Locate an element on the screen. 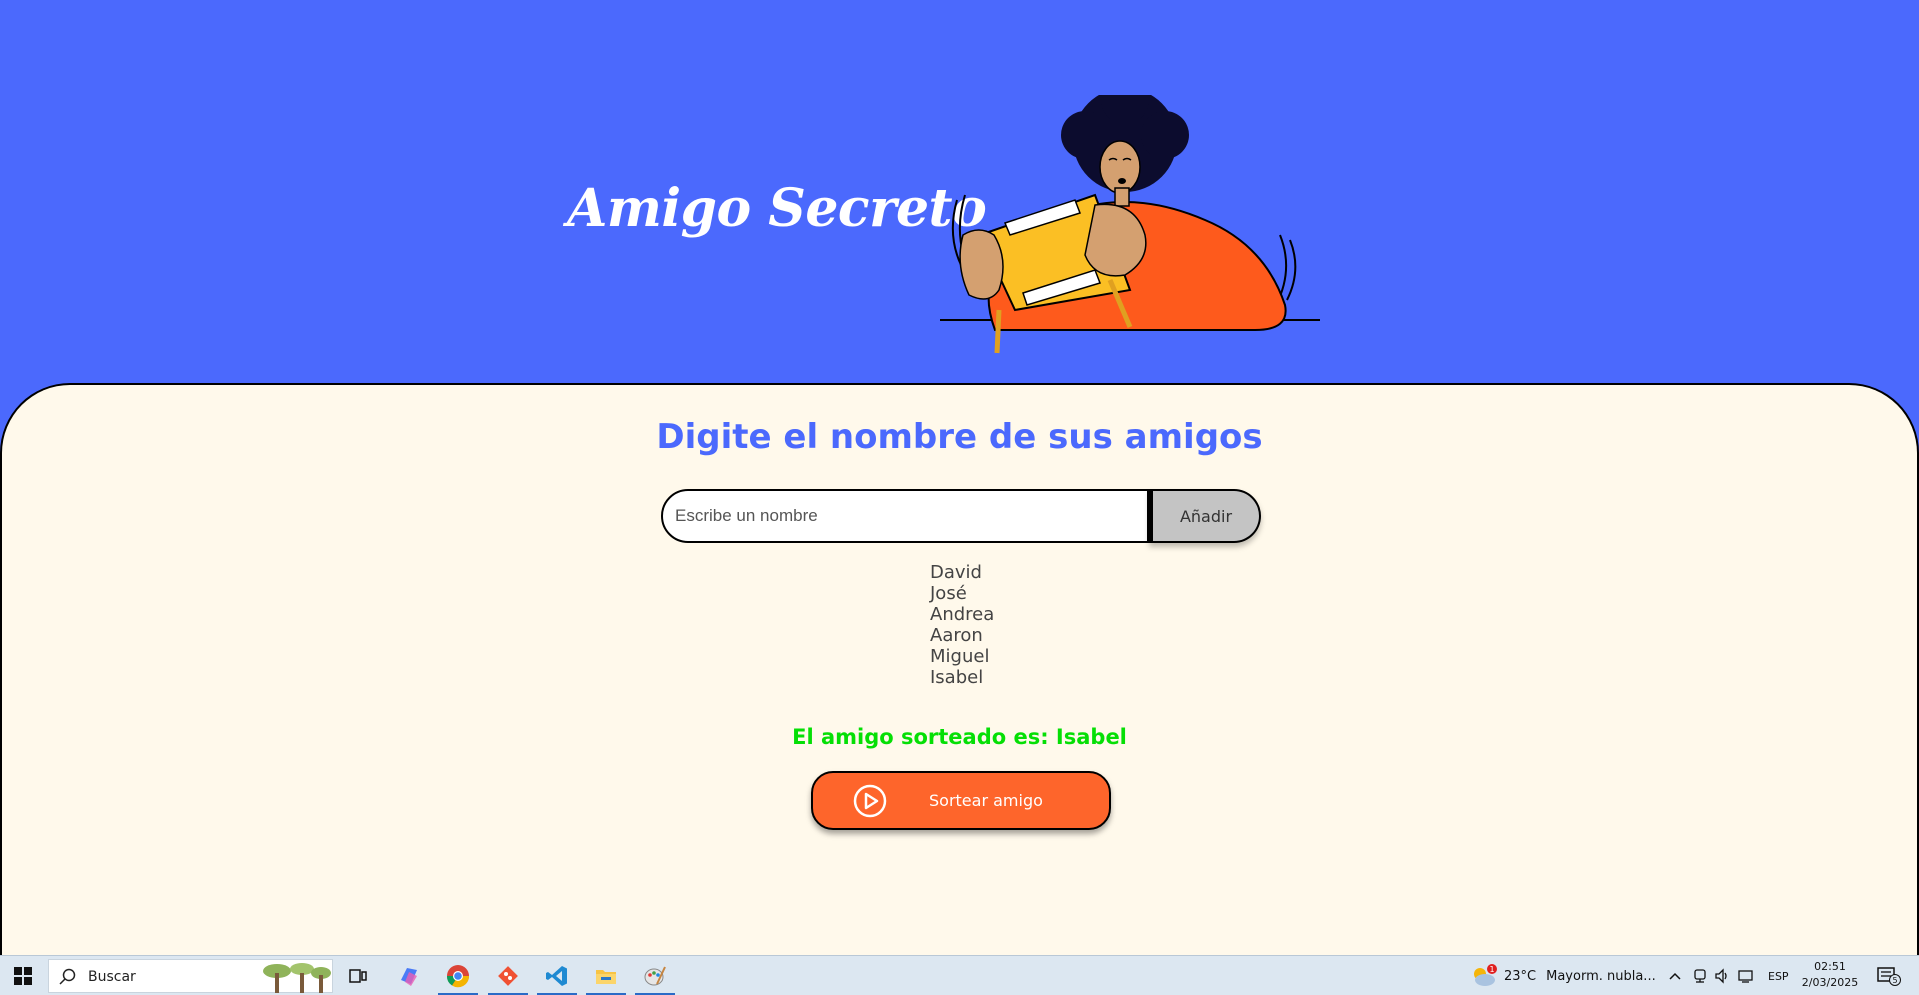 The image size is (1919, 995). list-item: José is located at coordinates (948, 593).